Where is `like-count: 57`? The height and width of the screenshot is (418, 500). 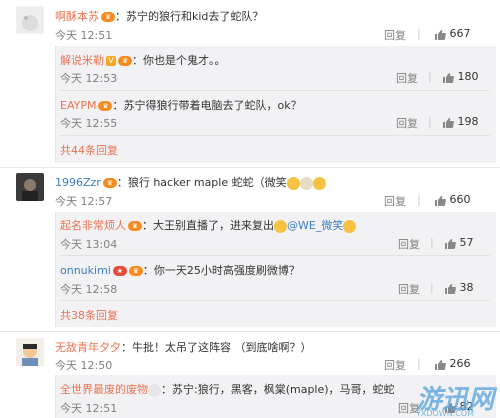 like-count: 57 is located at coordinates (466, 242).